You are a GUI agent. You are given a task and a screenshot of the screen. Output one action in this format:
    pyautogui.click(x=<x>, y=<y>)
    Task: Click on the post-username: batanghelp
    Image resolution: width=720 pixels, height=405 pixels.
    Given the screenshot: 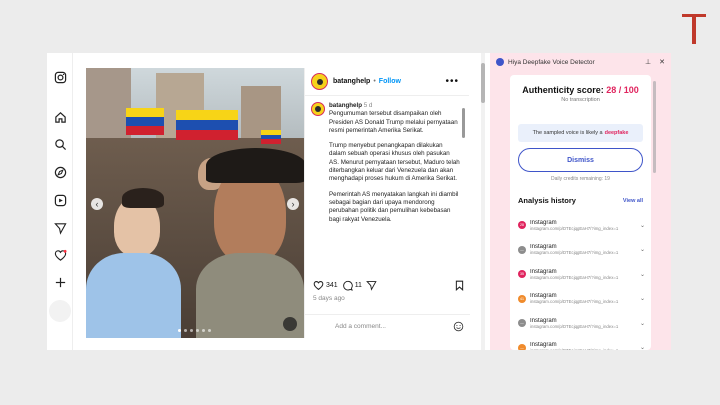 What is the action you would take?
    pyautogui.click(x=351, y=81)
    